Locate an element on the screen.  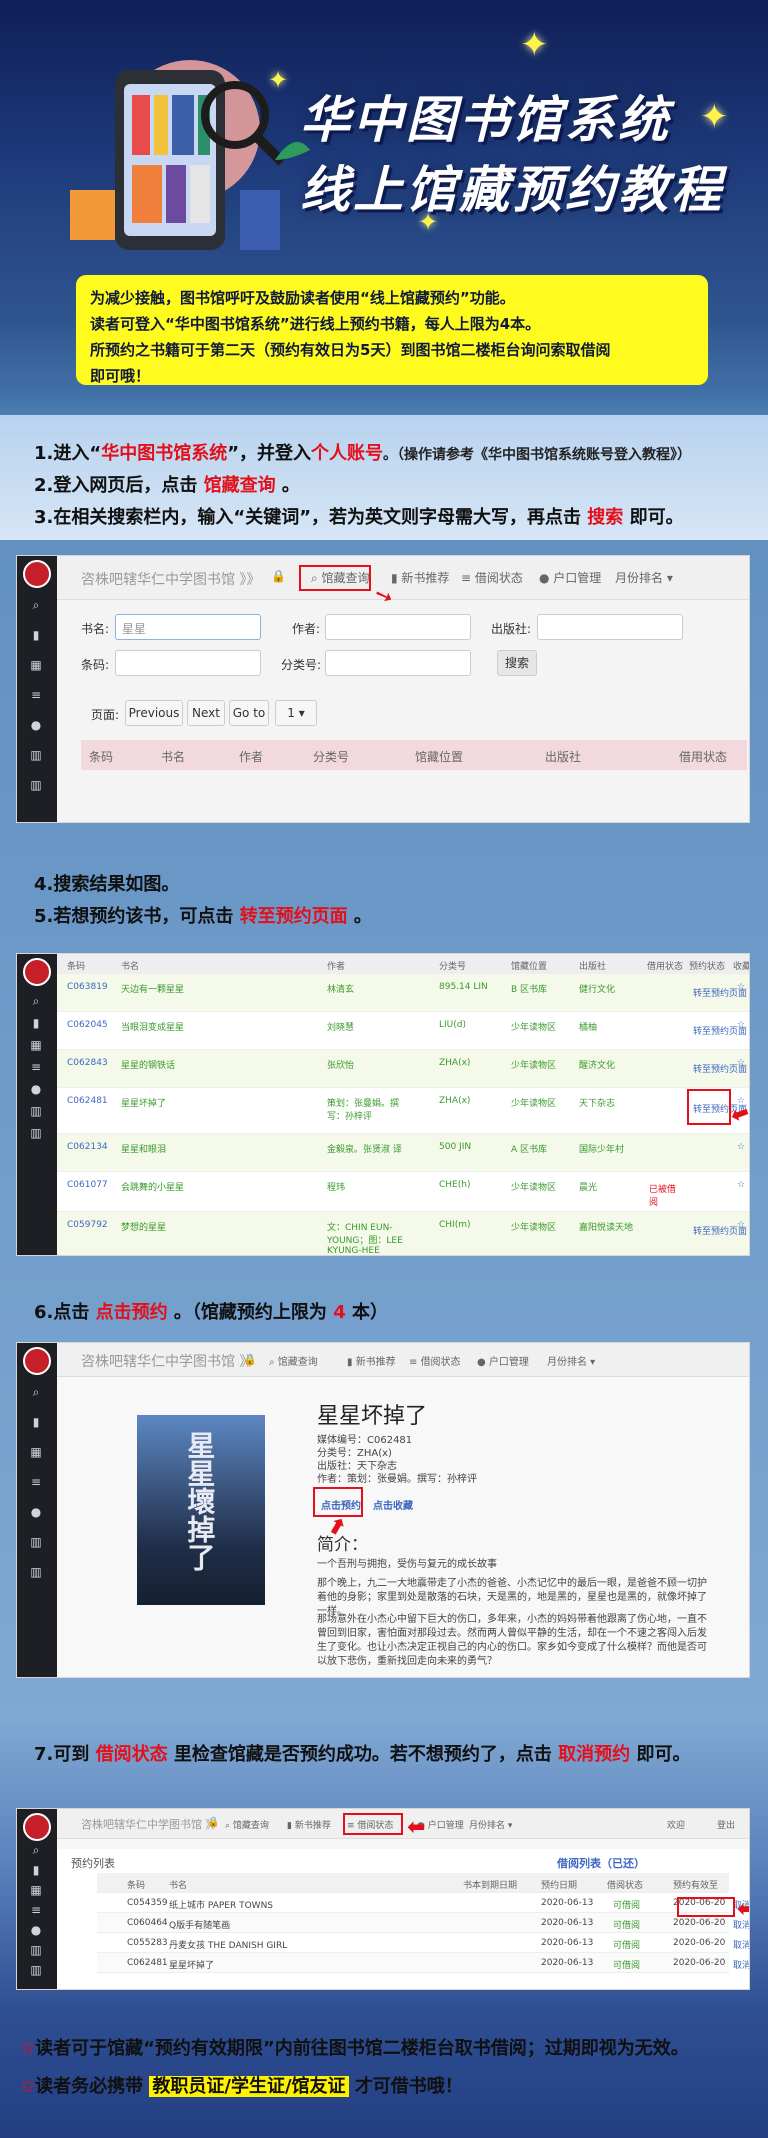
row-title: 天边有一颗星星 is located at coordinates (152, 988).